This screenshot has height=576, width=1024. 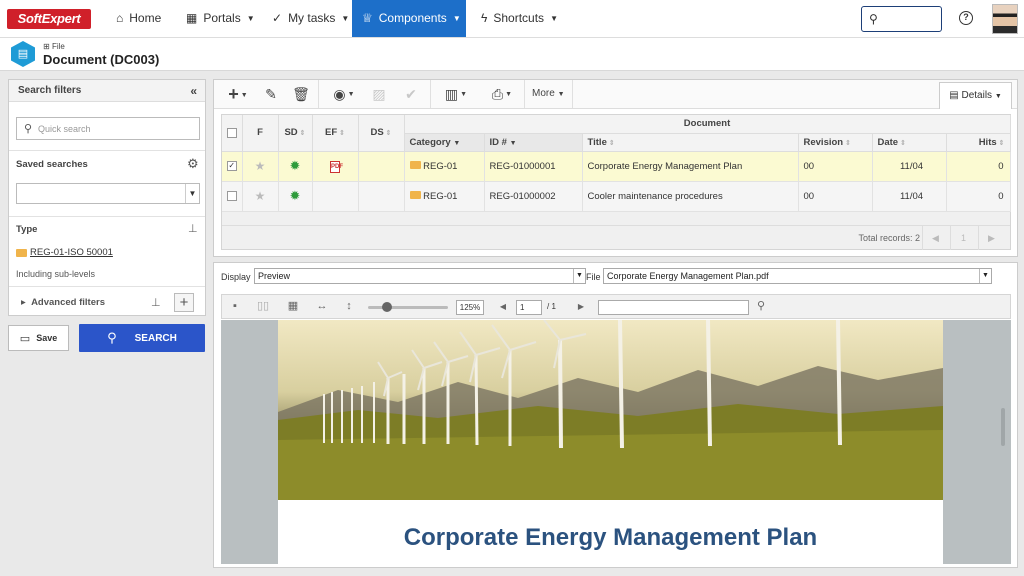 What do you see at coordinates (1003, 427) in the screenshot?
I see `scrollbar` at bounding box center [1003, 427].